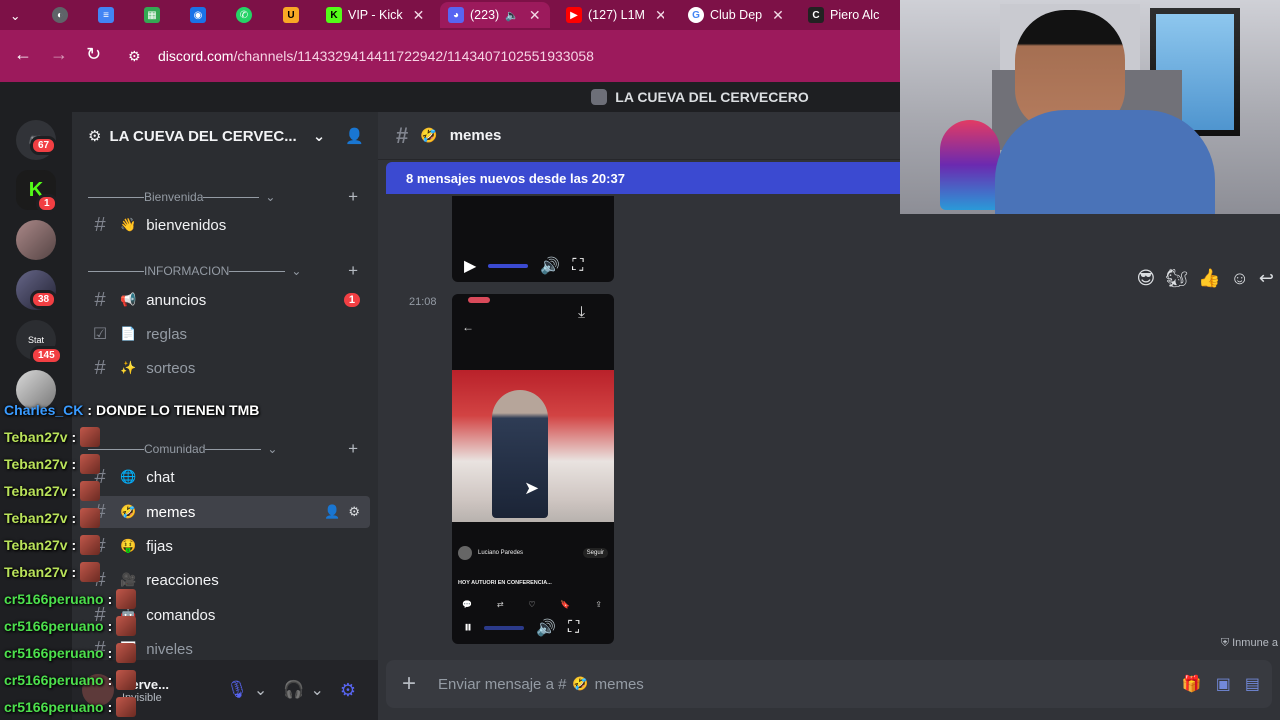 The height and width of the screenshot is (720, 1280). Describe the element at coordinates (354, 512) in the screenshot. I see `gear-icon: ⚙` at that location.